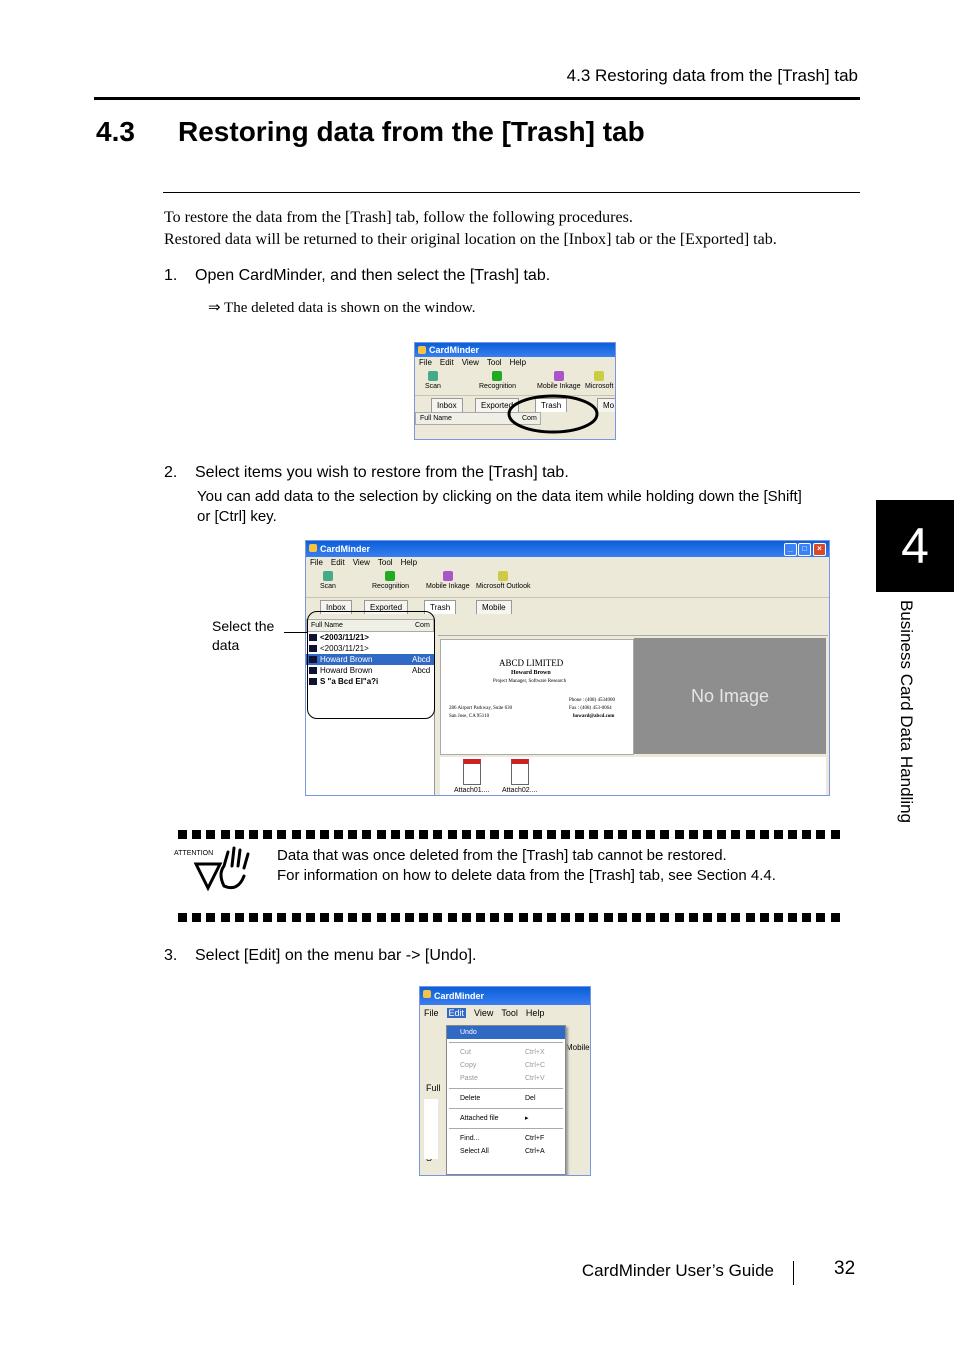 The width and height of the screenshot is (954, 1351). I want to click on menu-item-attached-file: Attached file ▸, so click(506, 1118).